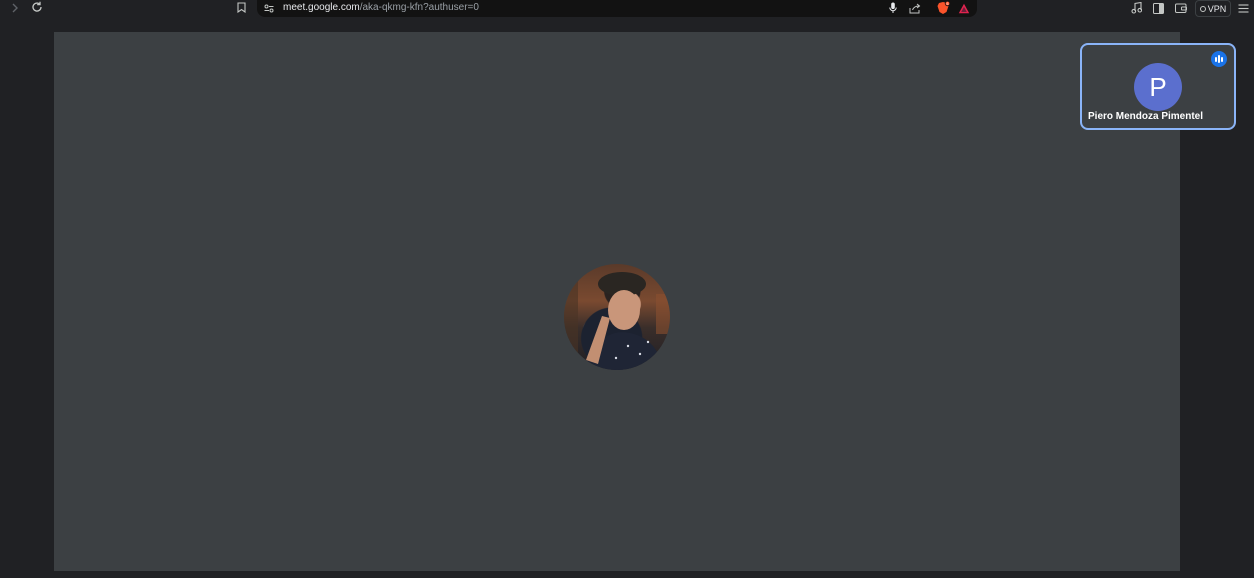 The height and width of the screenshot is (578, 1254). I want to click on bookmark-icon, so click(241, 7).